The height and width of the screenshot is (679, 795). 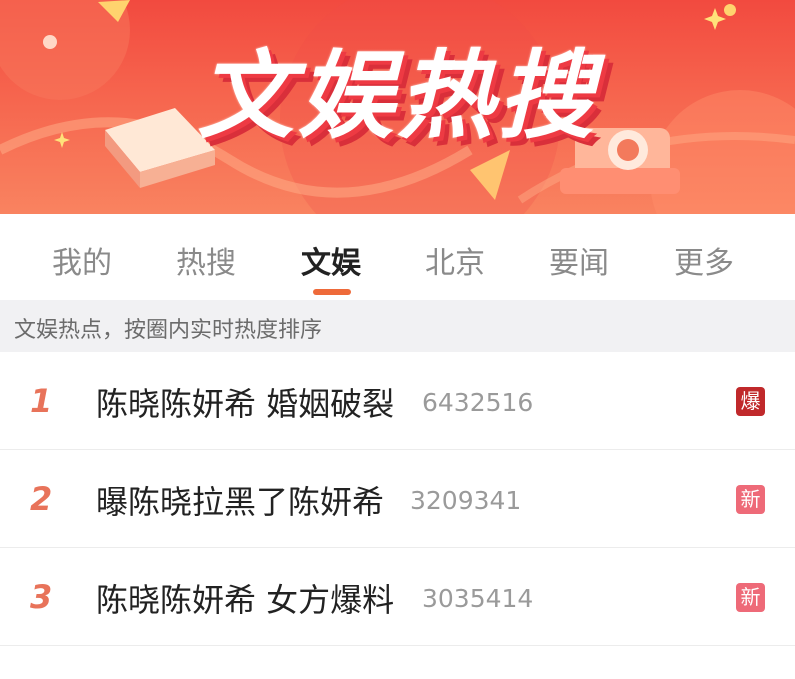 What do you see at coordinates (397, 662) in the screenshot?
I see `list-item-partial` at bounding box center [397, 662].